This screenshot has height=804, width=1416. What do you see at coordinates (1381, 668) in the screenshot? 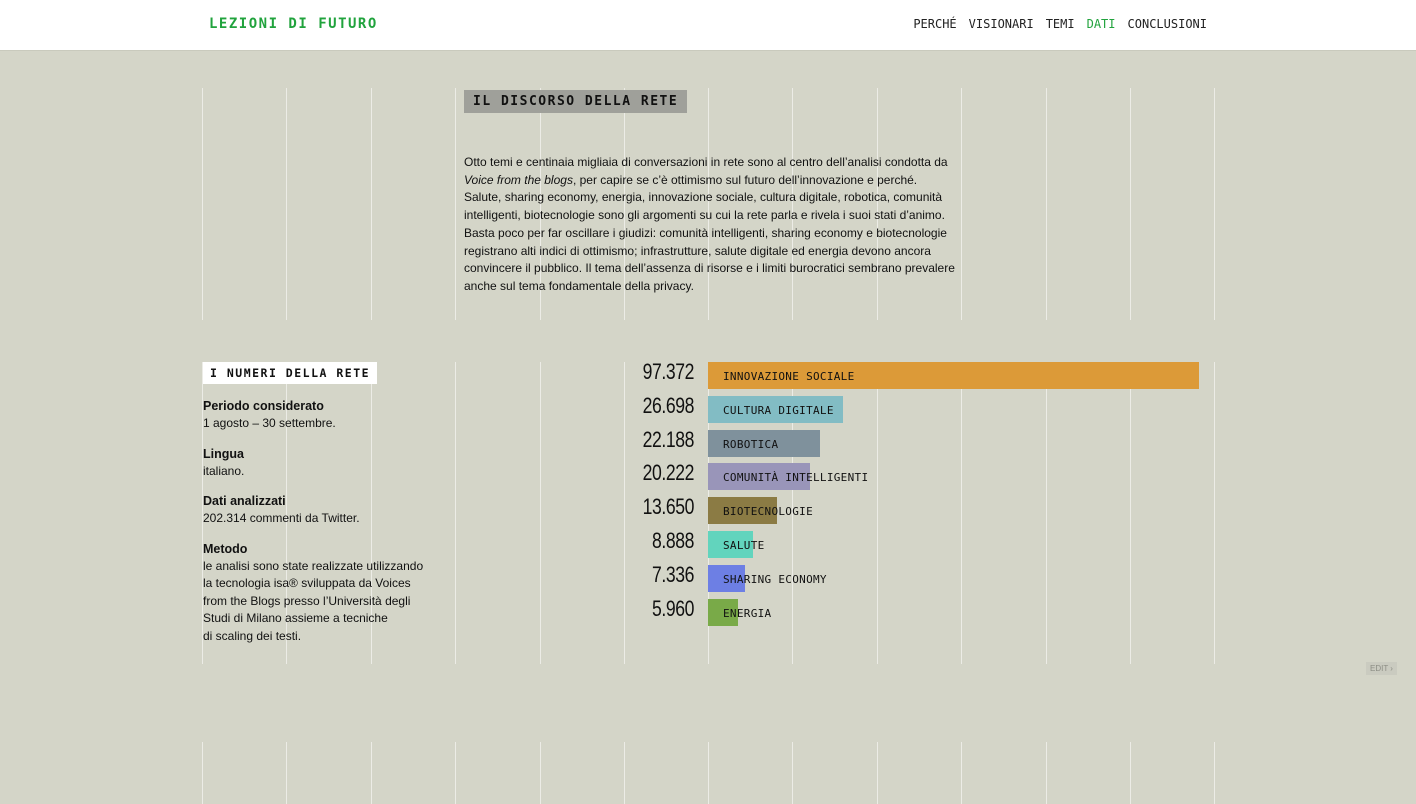
I see `edit-button: EDIT ›` at bounding box center [1381, 668].